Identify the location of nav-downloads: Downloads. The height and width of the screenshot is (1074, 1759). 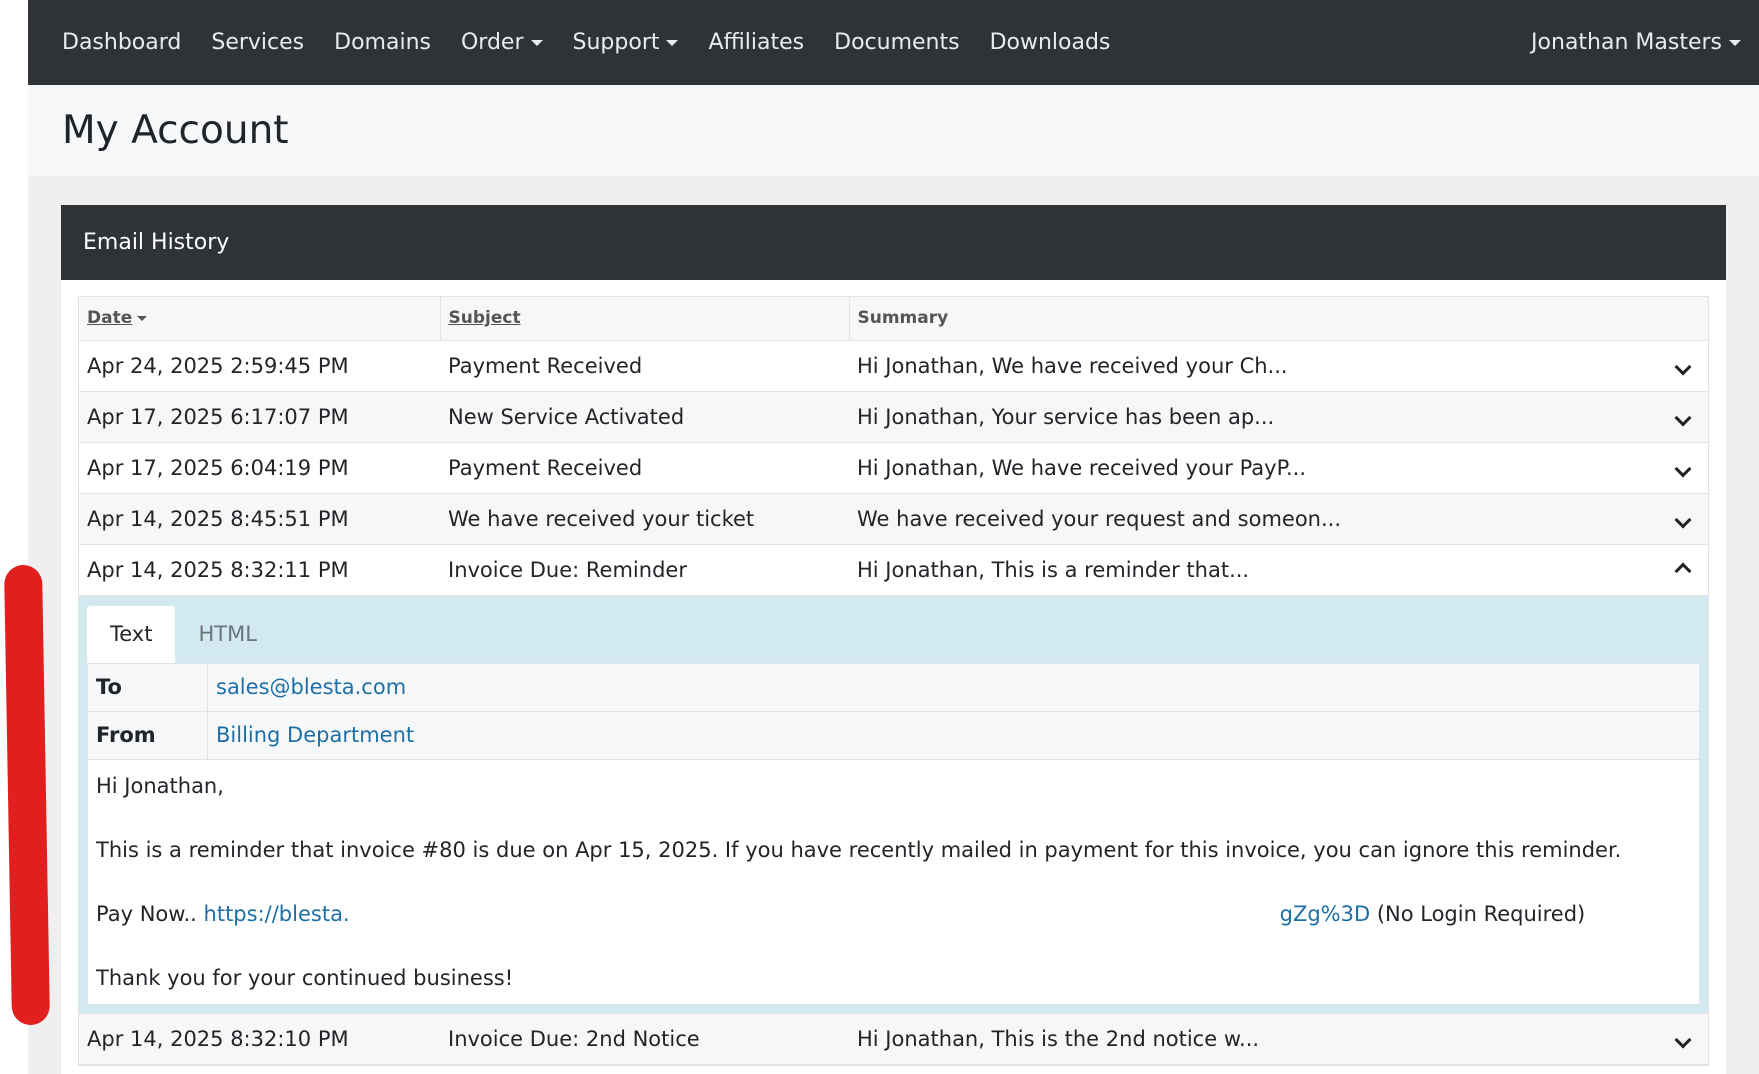
(1050, 42).